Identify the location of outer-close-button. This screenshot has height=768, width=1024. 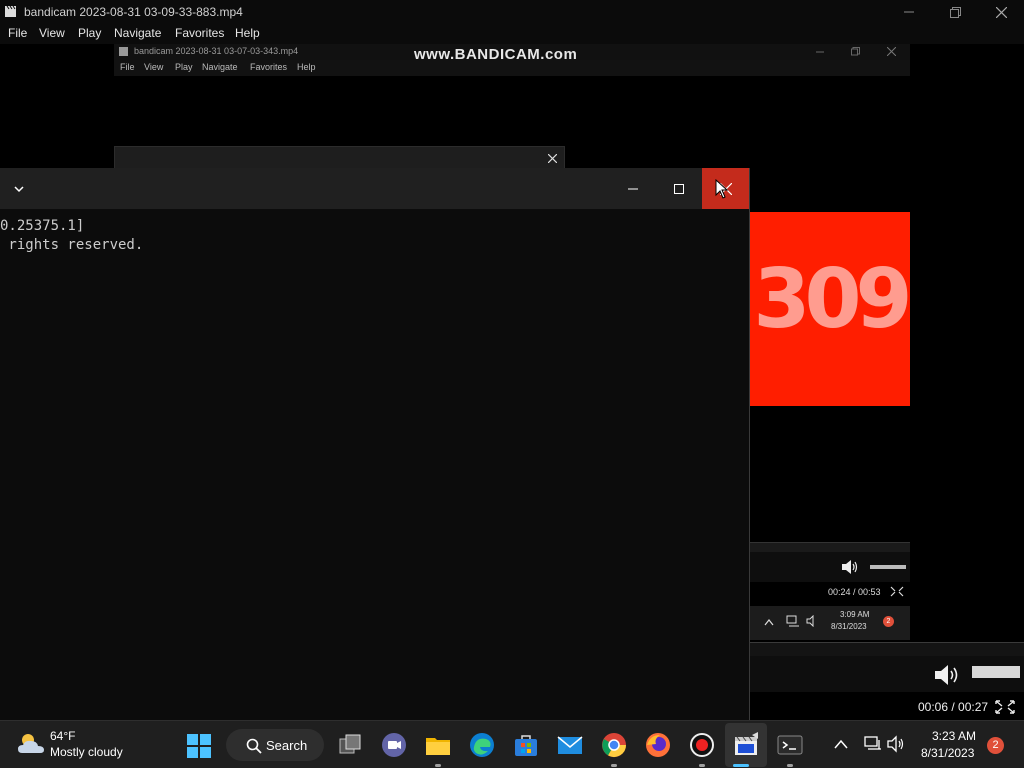
(1001, 12).